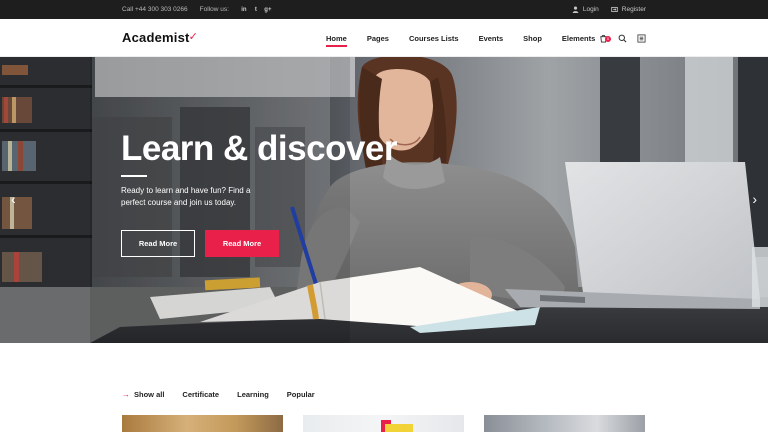  I want to click on card-graphic, so click(399, 428).